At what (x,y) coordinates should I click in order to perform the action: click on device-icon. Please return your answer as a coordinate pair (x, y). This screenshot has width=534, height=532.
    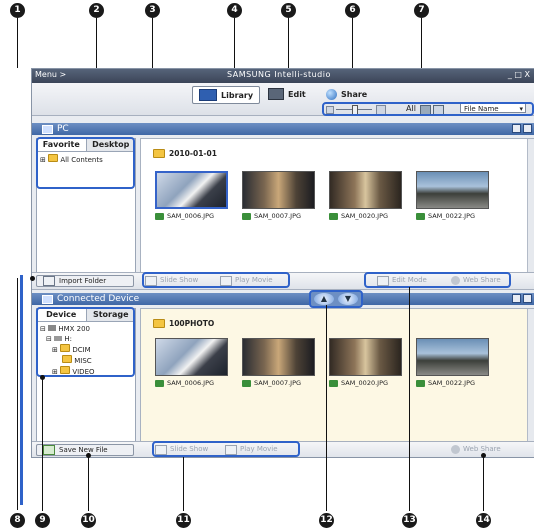
    Looking at the image, I should click on (47, 299).